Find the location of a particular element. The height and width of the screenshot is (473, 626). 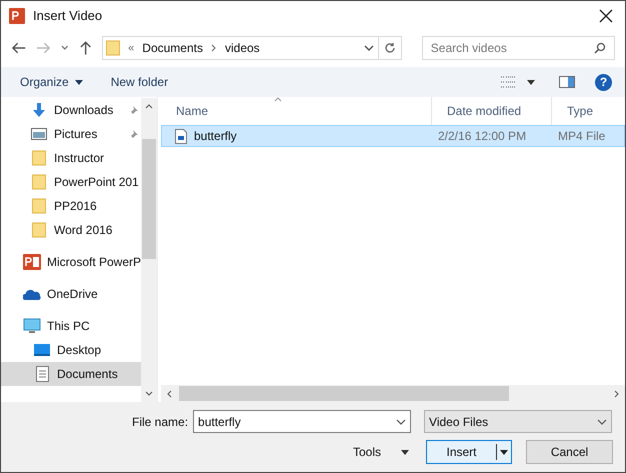

video-file-icon is located at coordinates (181, 136).